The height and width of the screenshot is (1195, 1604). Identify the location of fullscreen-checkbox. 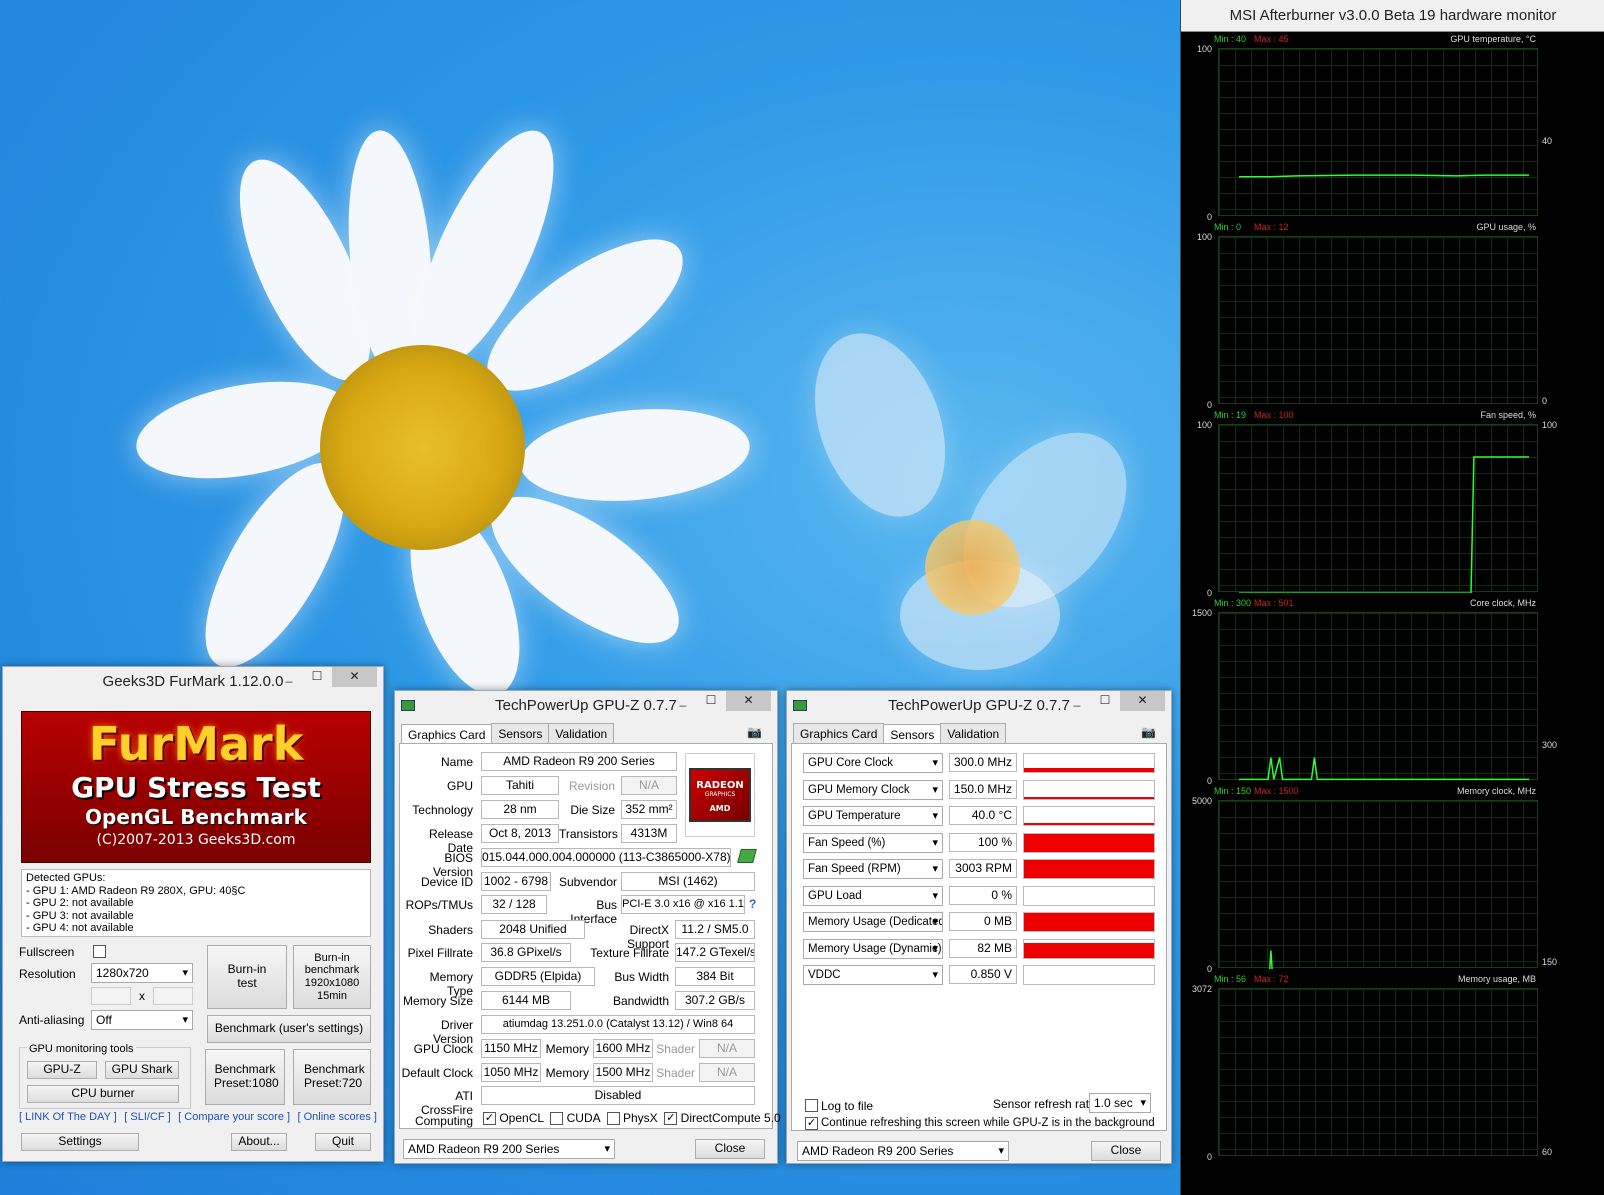
(99, 951).